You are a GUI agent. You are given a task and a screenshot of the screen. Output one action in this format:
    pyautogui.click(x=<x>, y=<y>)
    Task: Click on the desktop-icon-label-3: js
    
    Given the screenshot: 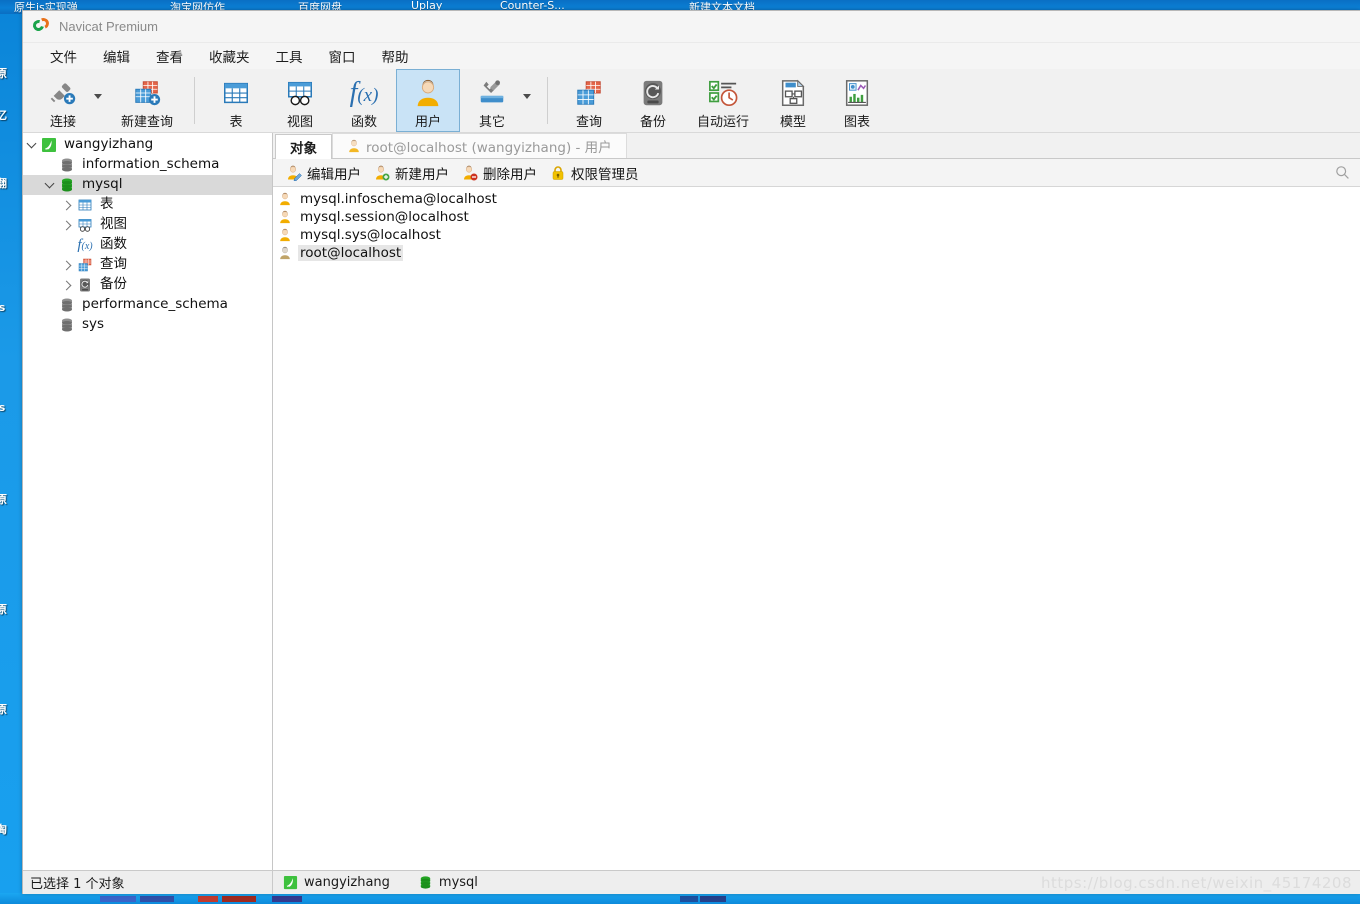 What is the action you would take?
    pyautogui.click(x=12, y=308)
    